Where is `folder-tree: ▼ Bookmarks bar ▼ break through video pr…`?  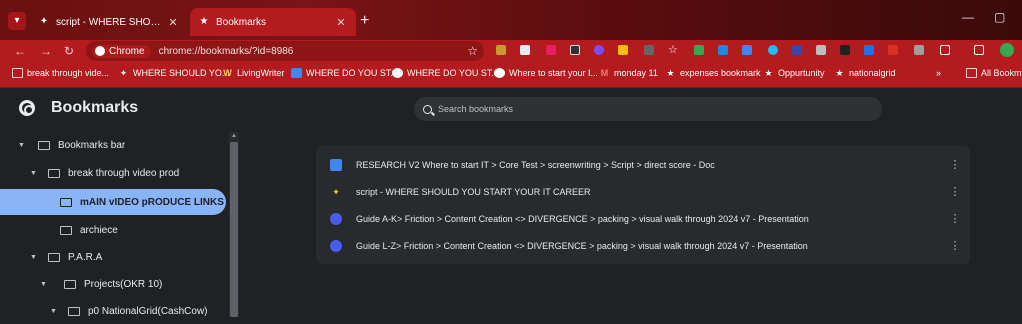
folder-tree: ▼ Bookmarks bar ▼ break through video pr… is located at coordinates (120, 224).